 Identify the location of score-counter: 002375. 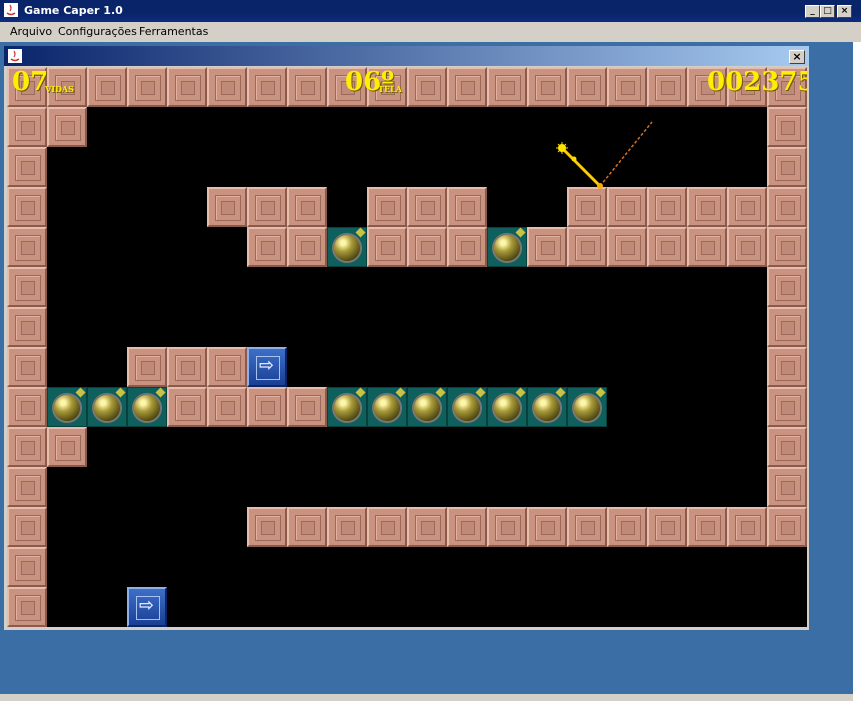
(757, 82).